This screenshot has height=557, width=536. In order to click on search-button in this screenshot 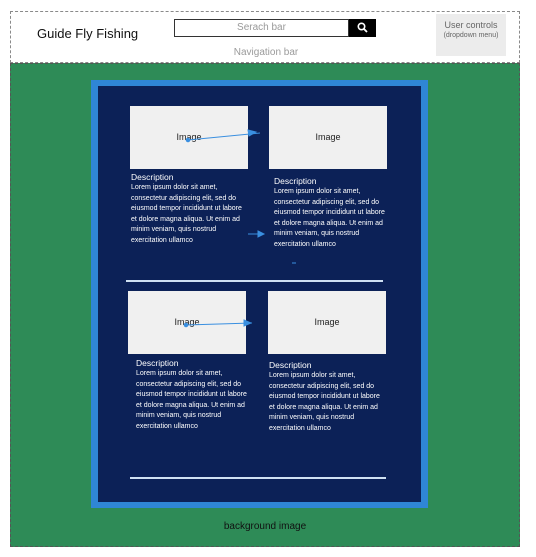, I will do `click(362, 28)`.